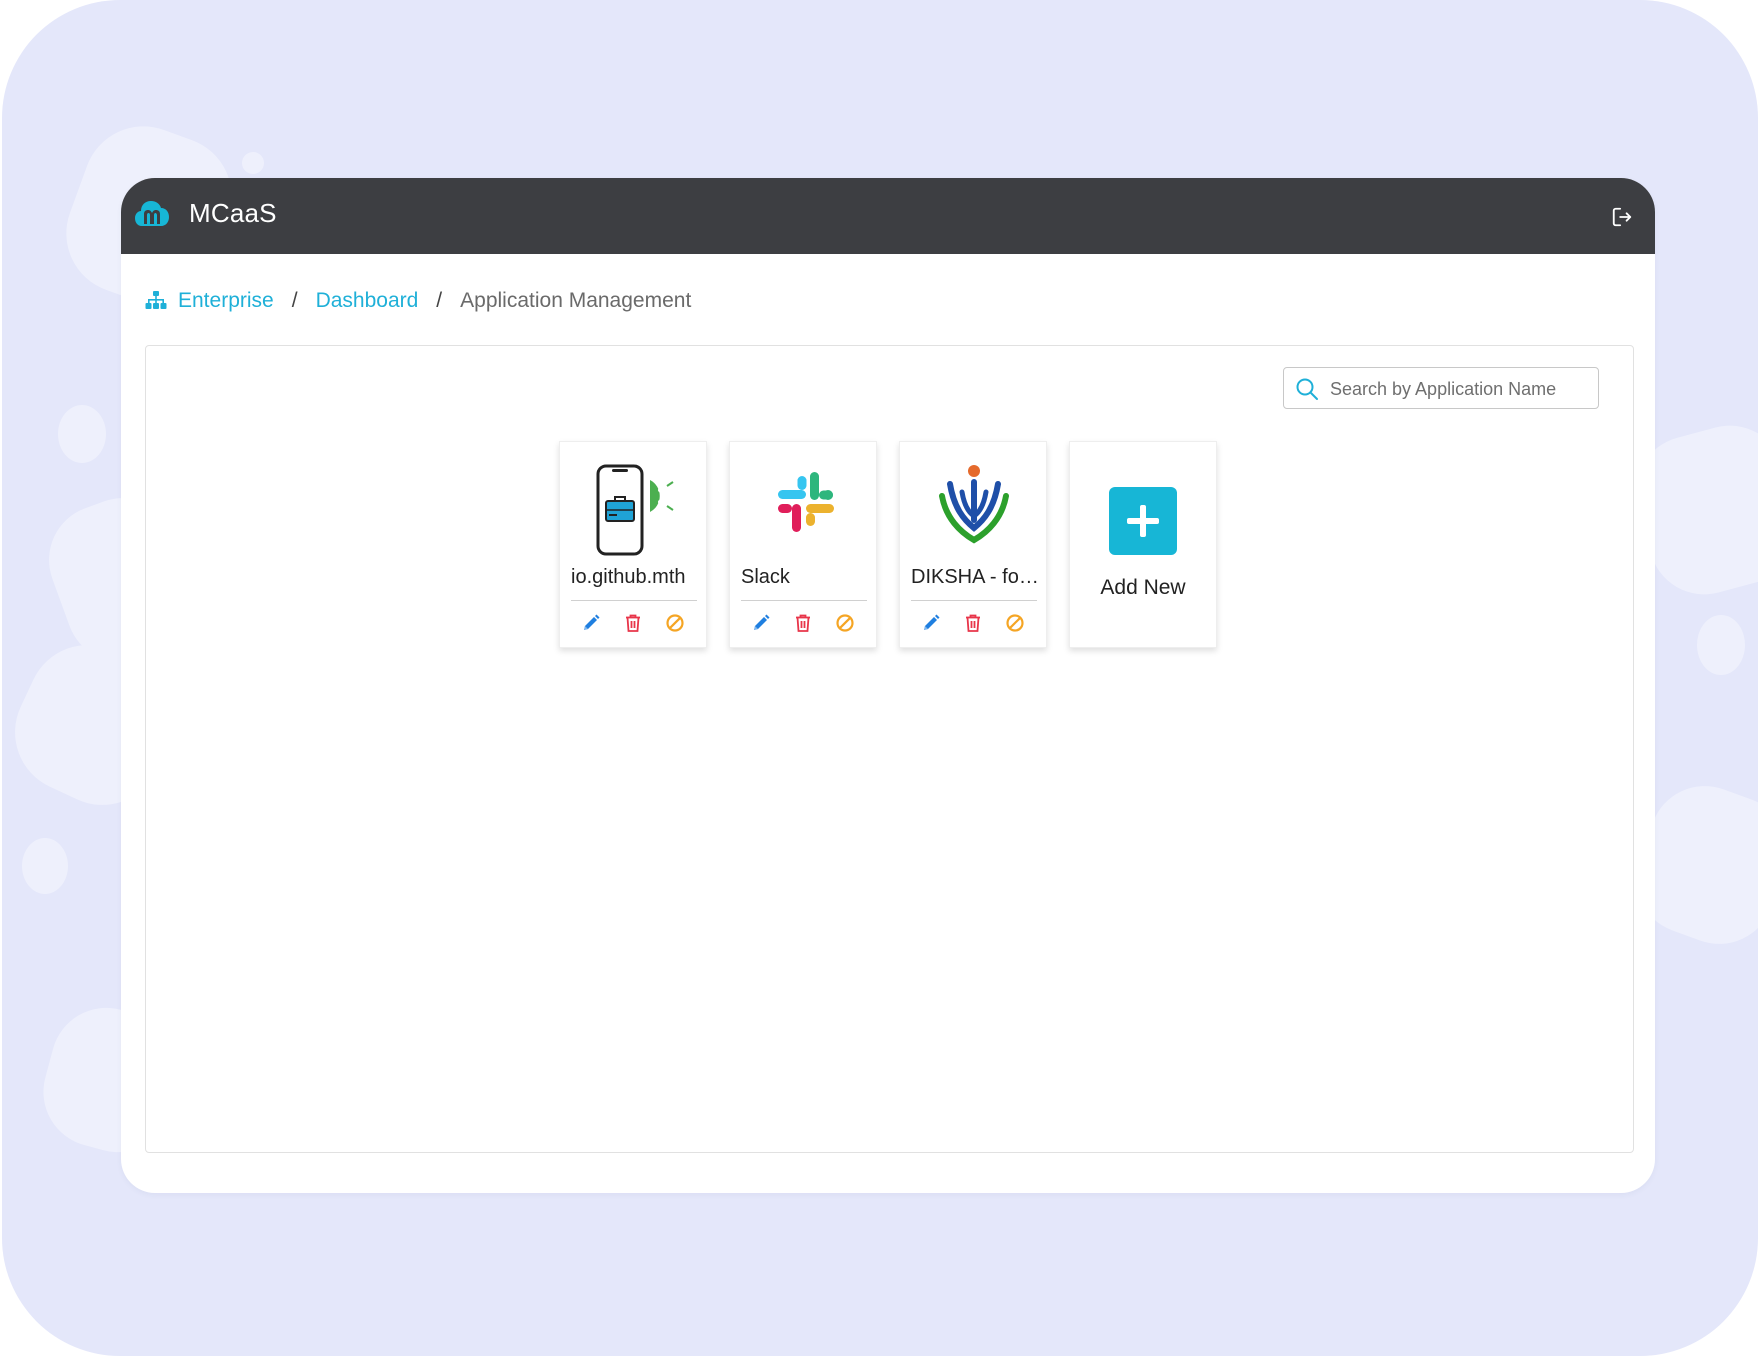 The image size is (1760, 1356). I want to click on mcaas-cloud-logo-icon, so click(152, 212).